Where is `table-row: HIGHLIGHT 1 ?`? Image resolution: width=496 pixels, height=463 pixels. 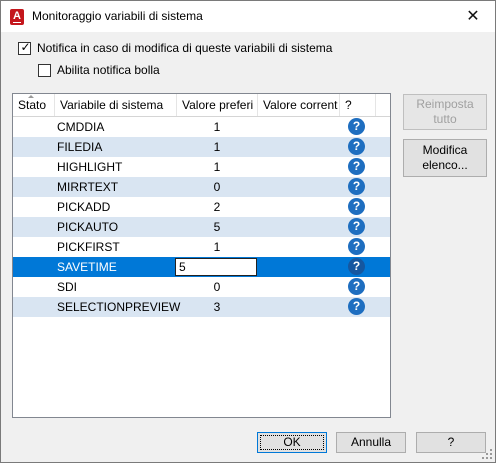 table-row: HIGHLIGHT 1 ? is located at coordinates (201, 167).